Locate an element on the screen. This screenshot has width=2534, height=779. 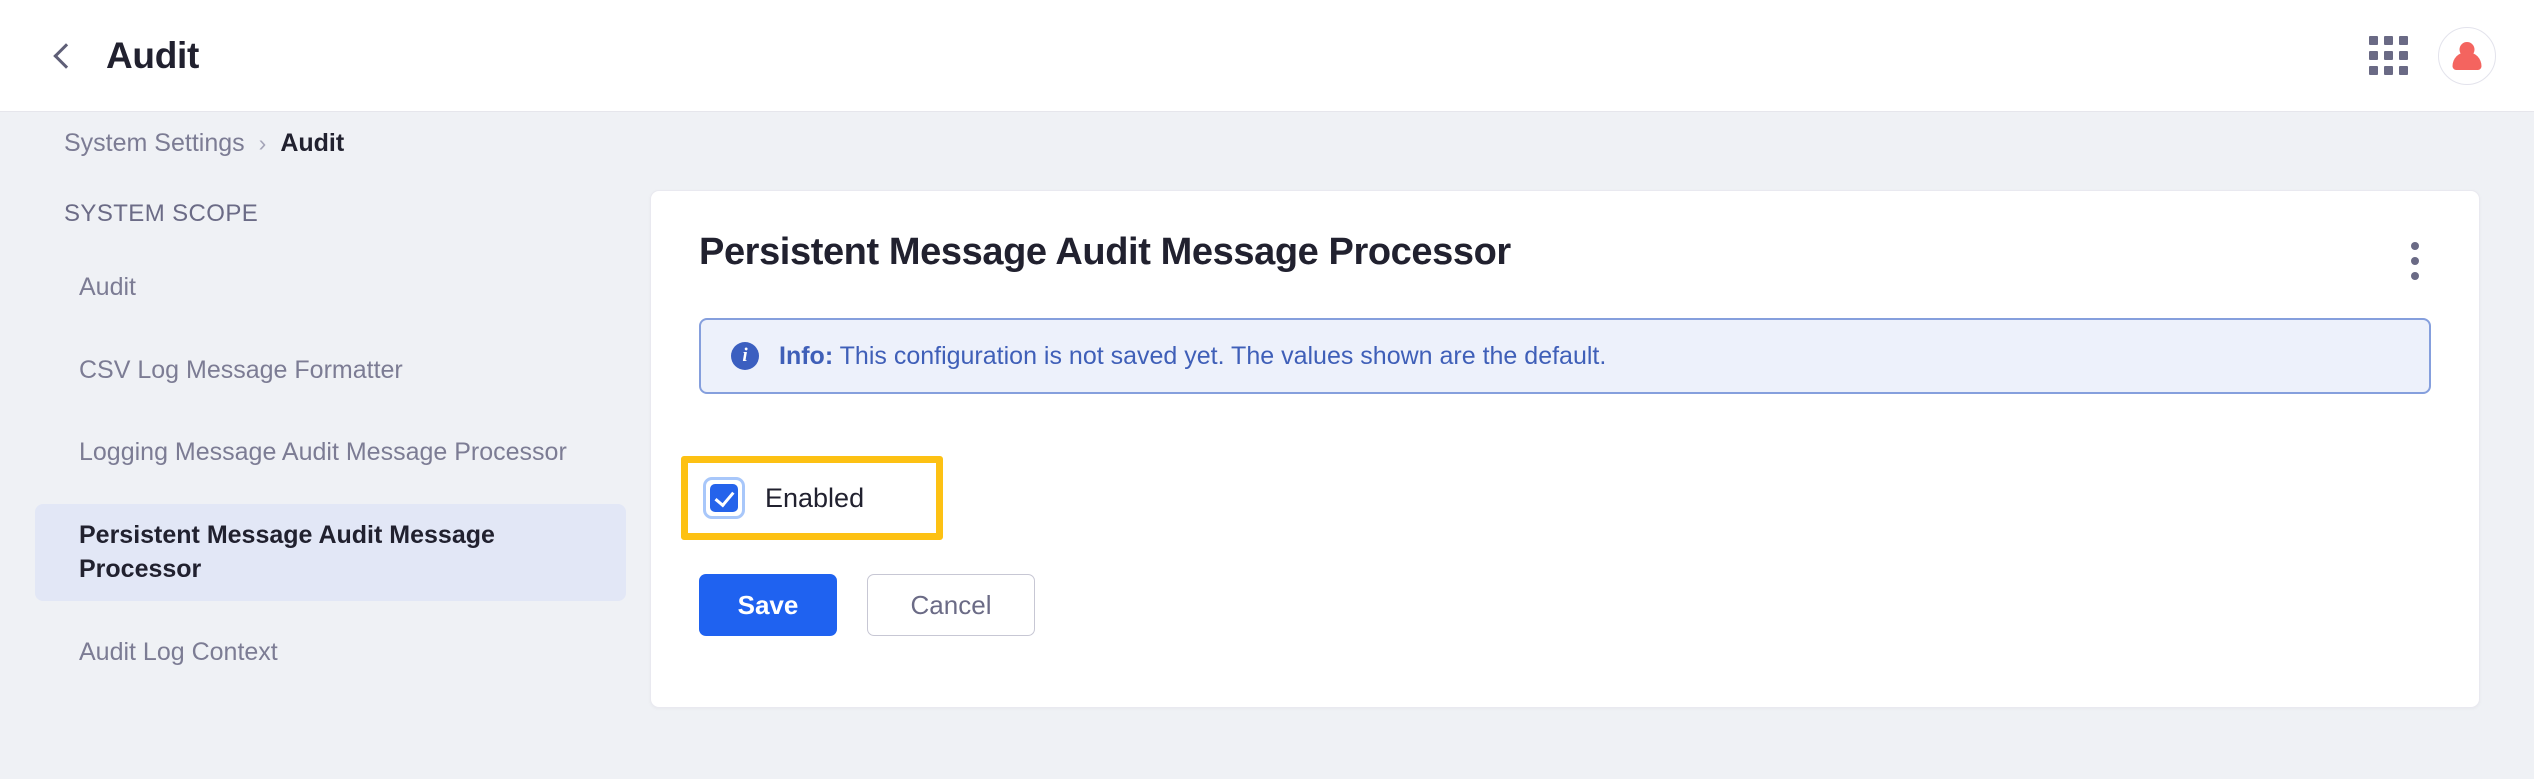
breadcrumb: System Settings › Audit is located at coordinates (1267, 143).